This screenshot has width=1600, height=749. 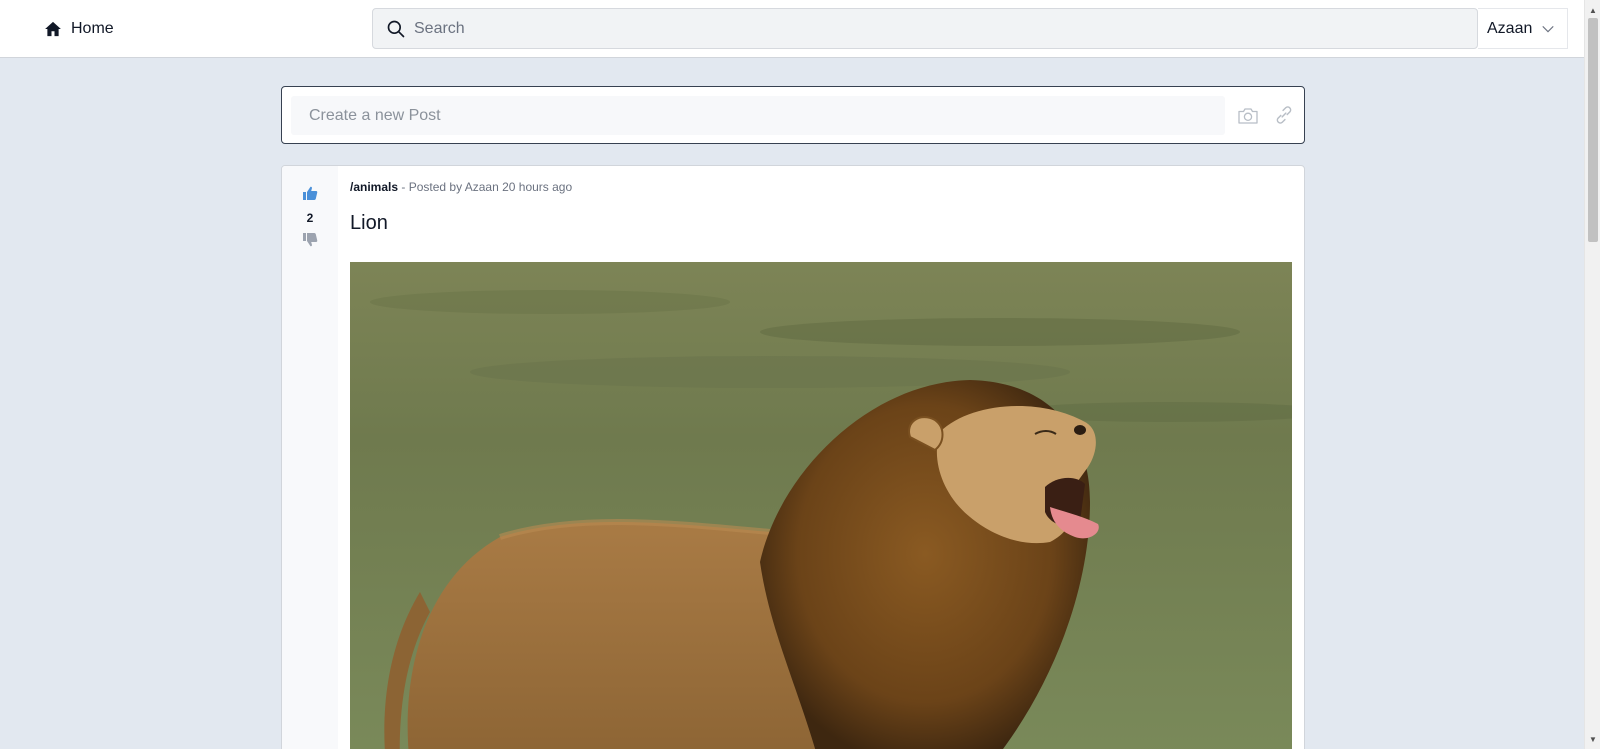 I want to click on page-scrollbar: ▲ ▼, so click(x=1592, y=374).